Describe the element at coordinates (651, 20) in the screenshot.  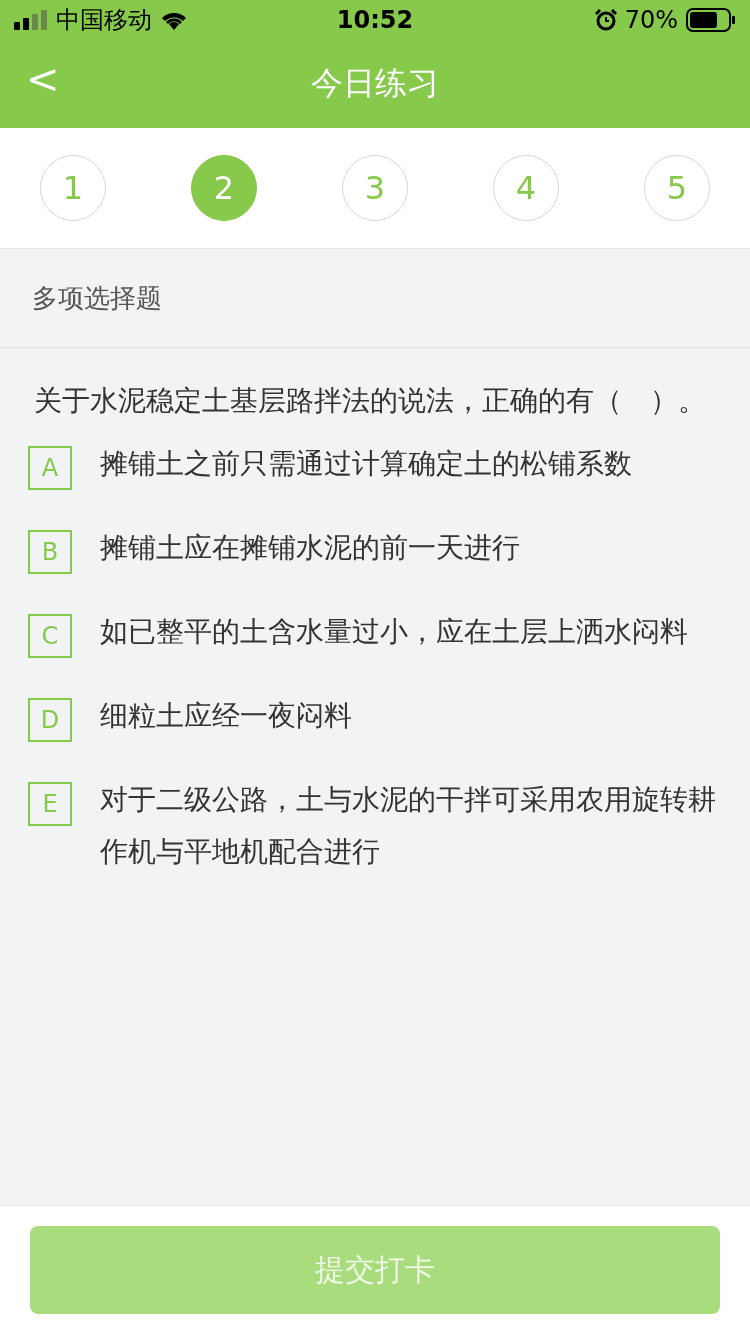
I see `battery-percent: 70%` at that location.